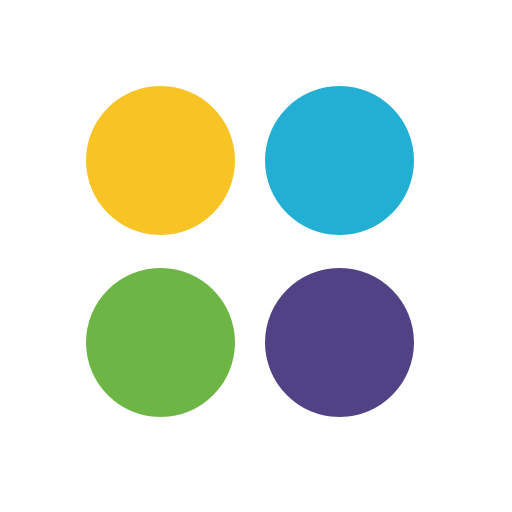 This screenshot has width=512, height=512. Describe the element at coordinates (160, 342) in the screenshot. I see `green-dot` at that location.